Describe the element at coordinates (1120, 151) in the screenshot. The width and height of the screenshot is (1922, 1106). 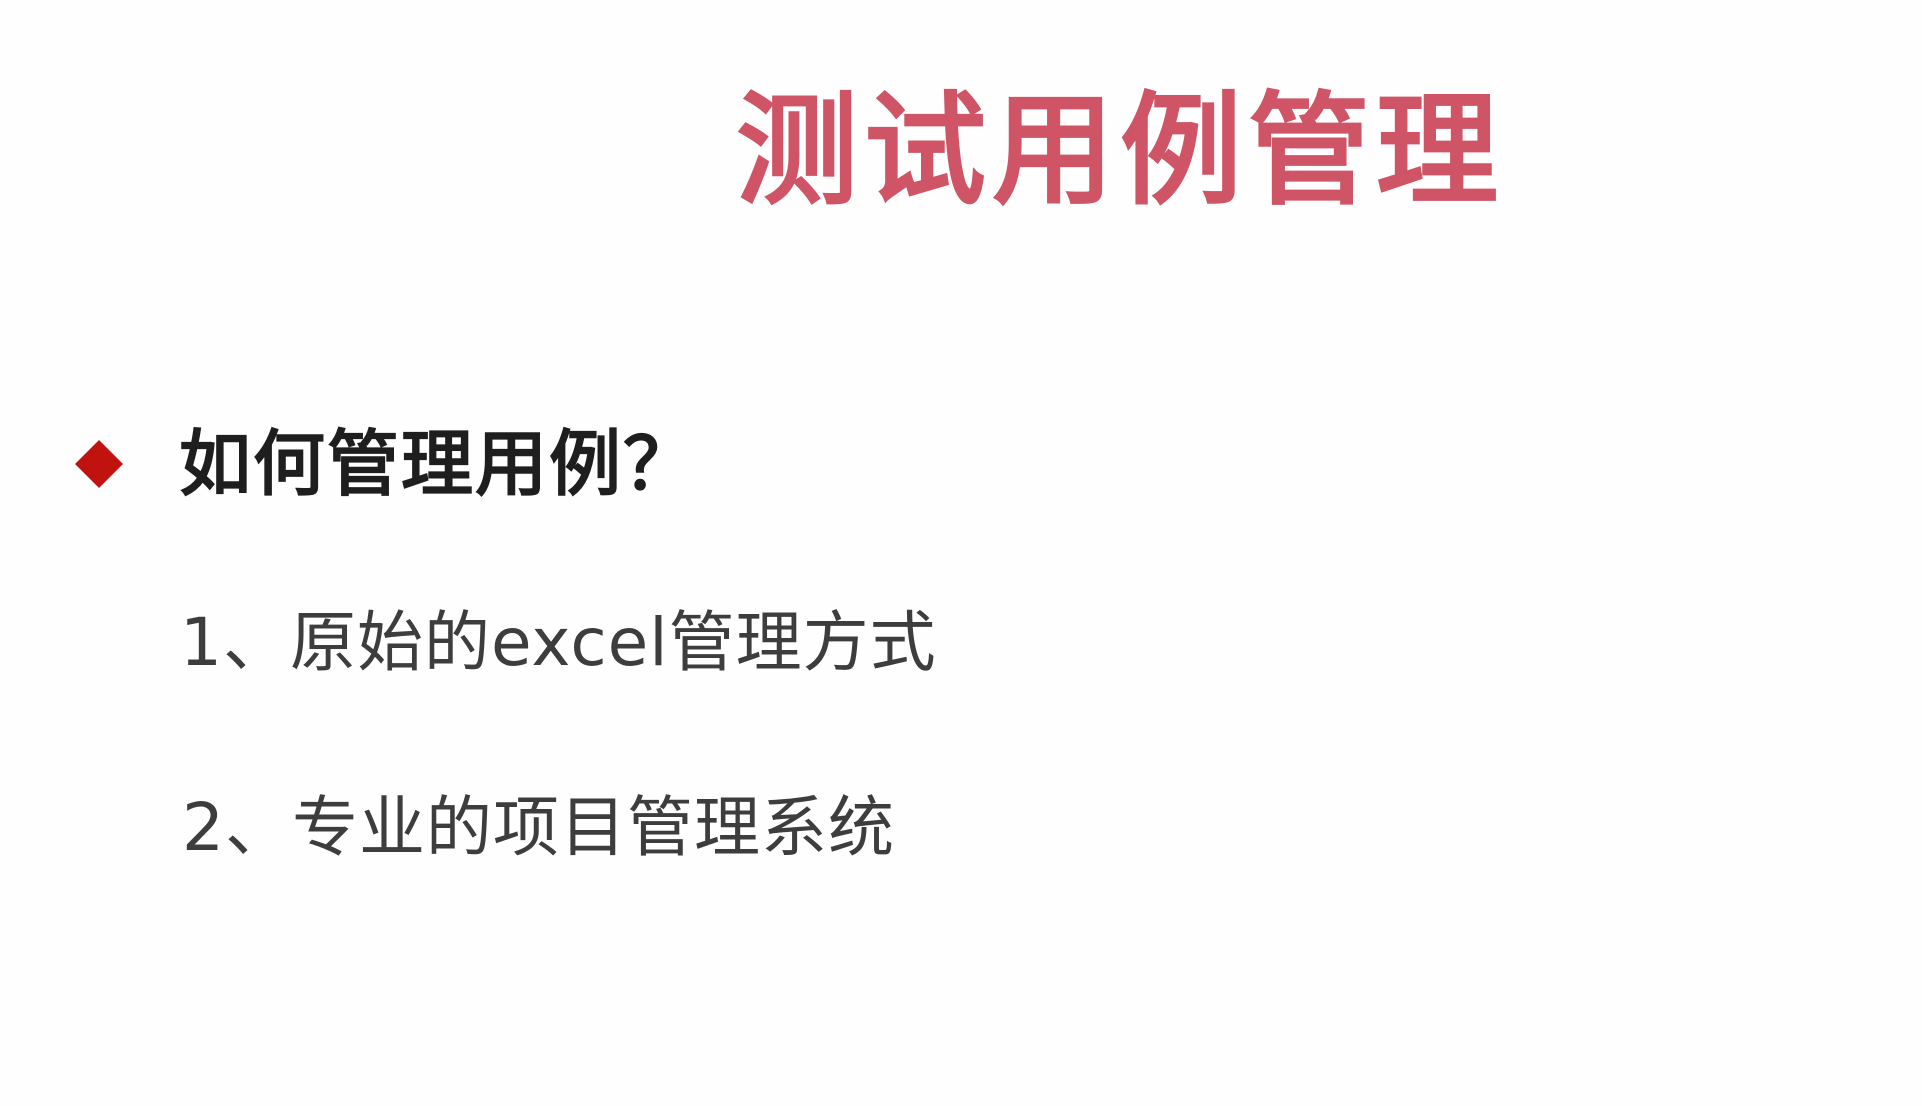
I see `slide-title: 测试用例管理` at that location.